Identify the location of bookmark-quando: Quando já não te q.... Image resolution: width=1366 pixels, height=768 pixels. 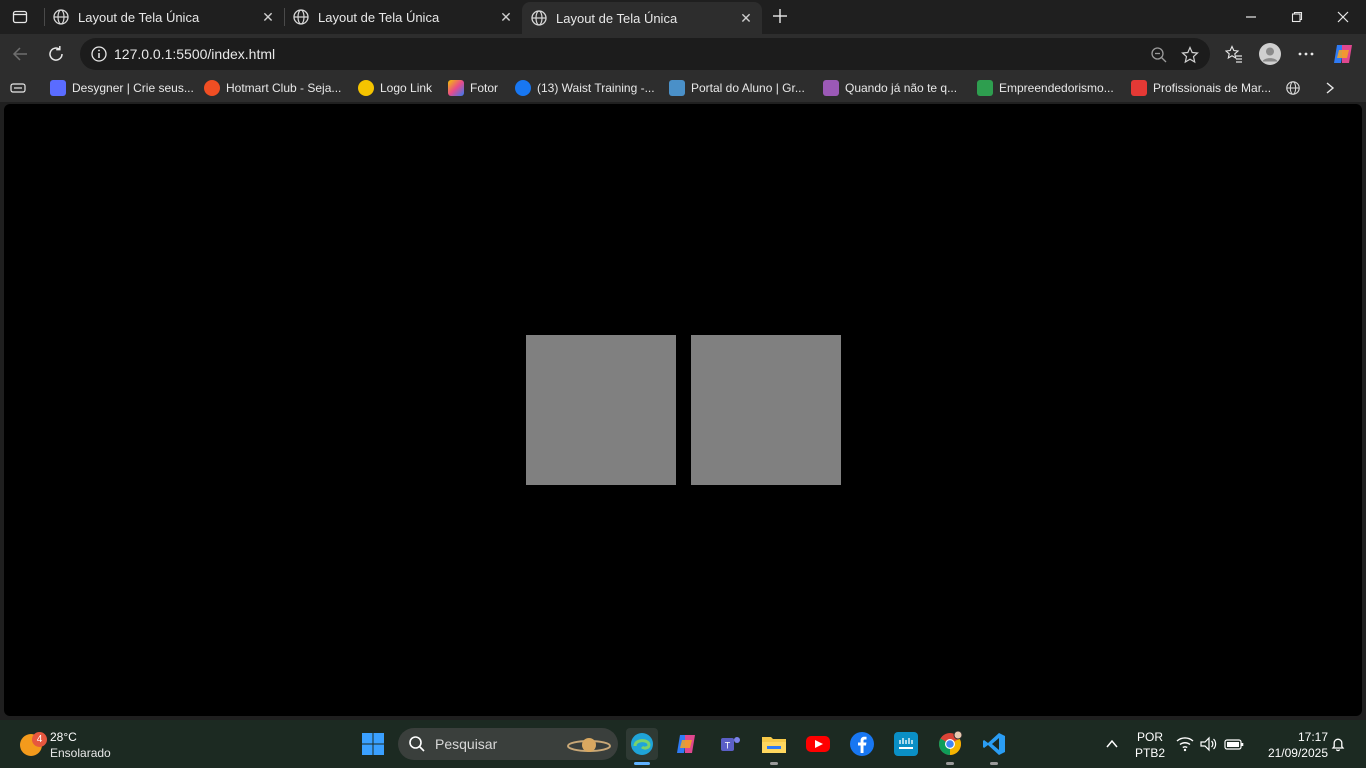
(890, 88).